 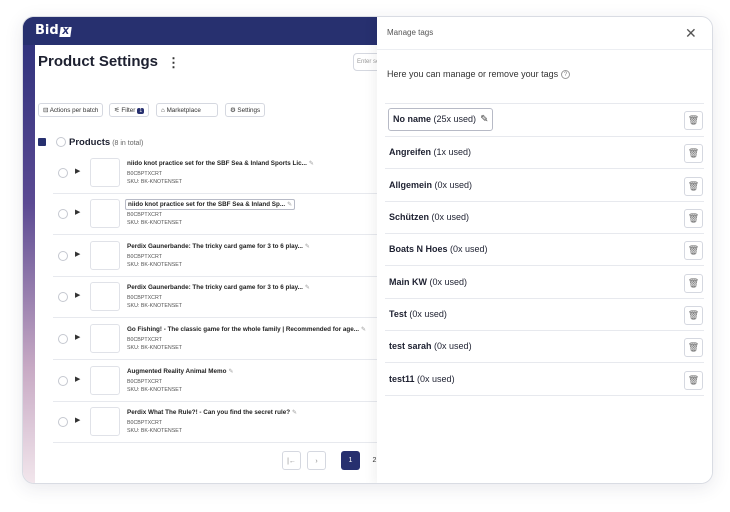 What do you see at coordinates (245, 110) in the screenshot?
I see `settings-button: ⚙ Settings` at bounding box center [245, 110].